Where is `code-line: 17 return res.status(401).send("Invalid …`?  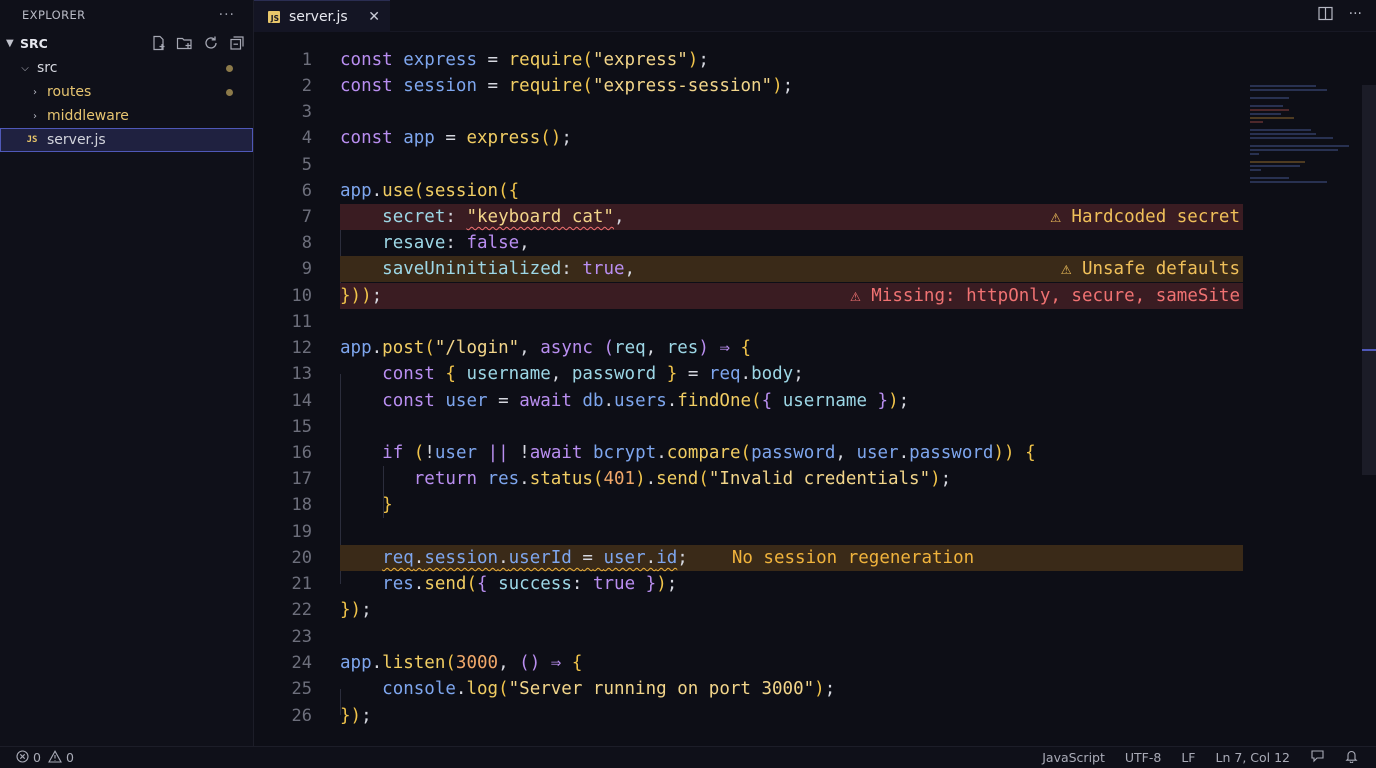 code-line: 17 return res.status(401).send("Invalid … is located at coordinates (621, 479).